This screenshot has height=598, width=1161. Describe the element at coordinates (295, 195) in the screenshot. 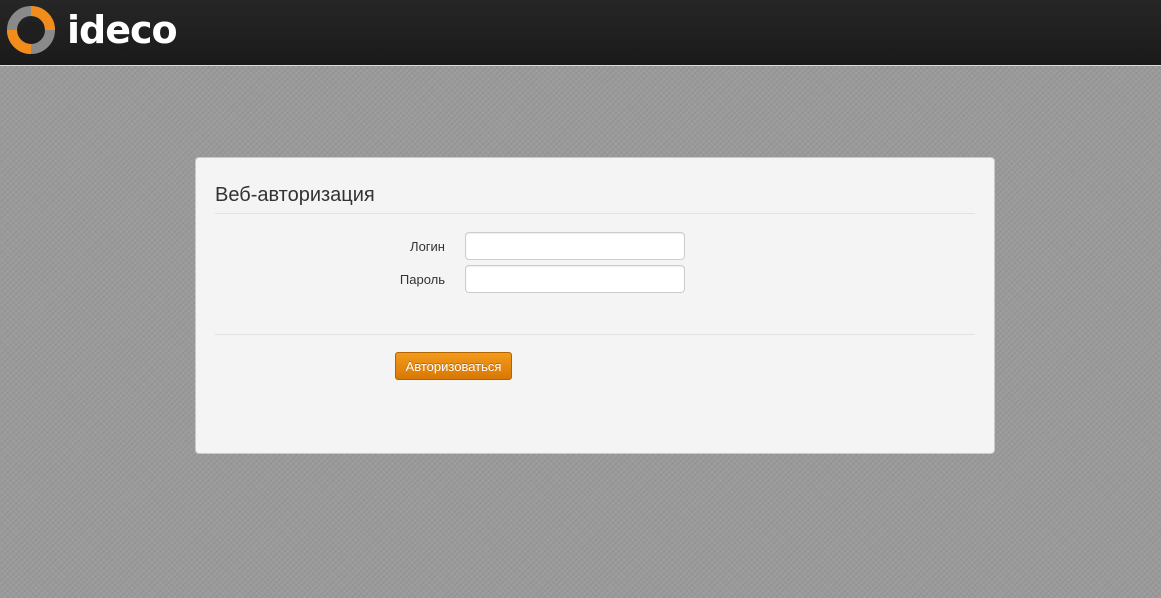

I see `page-title: Веб-авторизация` at that location.